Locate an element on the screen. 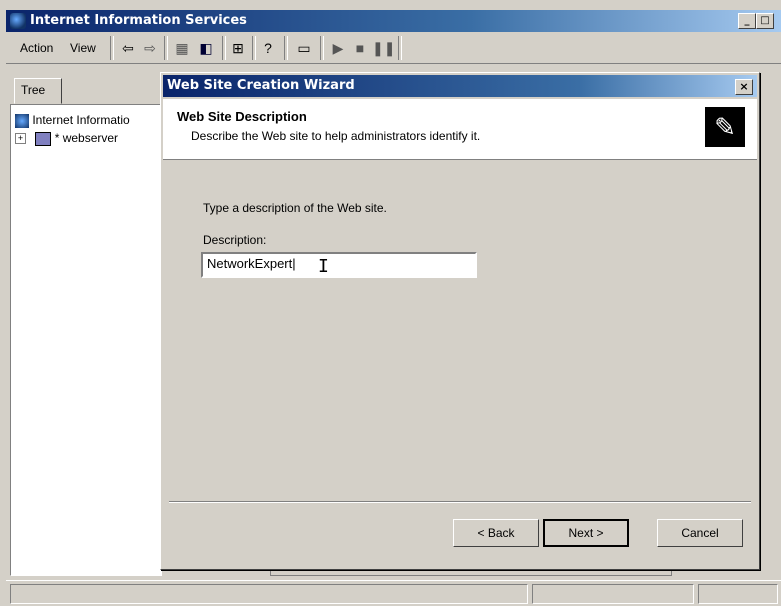  iis-app-icon is located at coordinates (18, 21).